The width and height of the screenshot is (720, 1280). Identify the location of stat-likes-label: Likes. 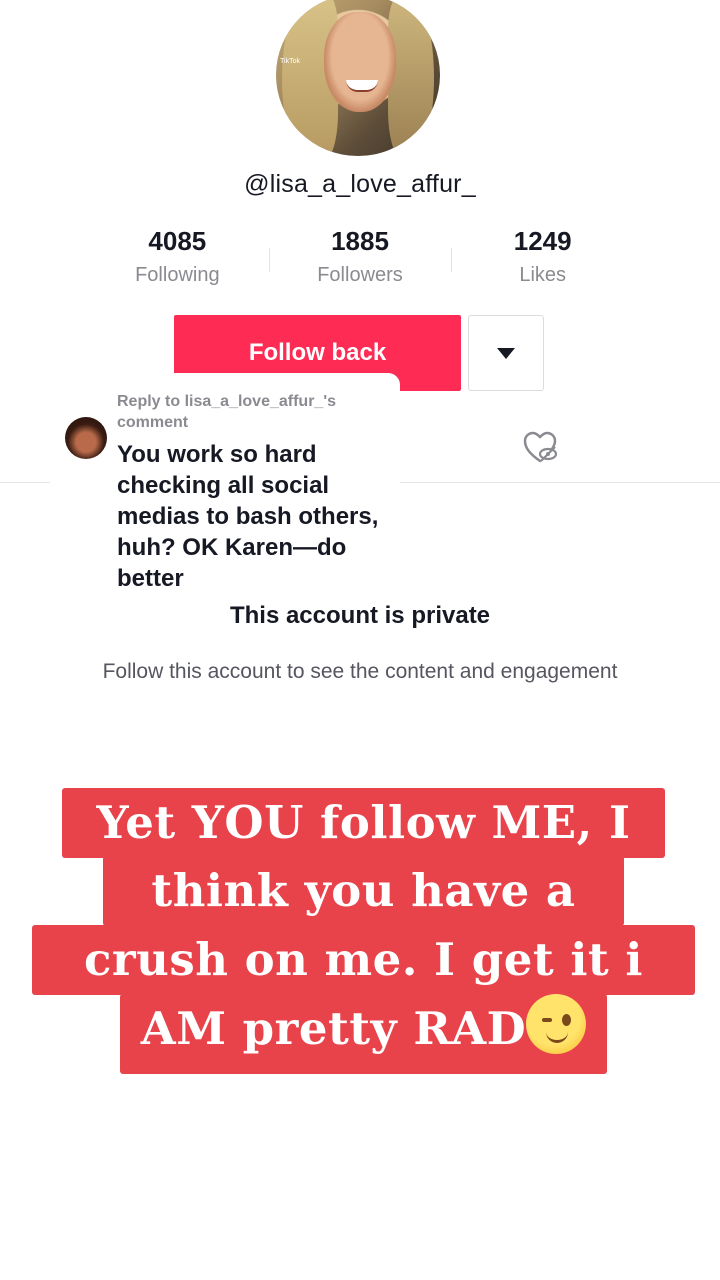
(543, 275).